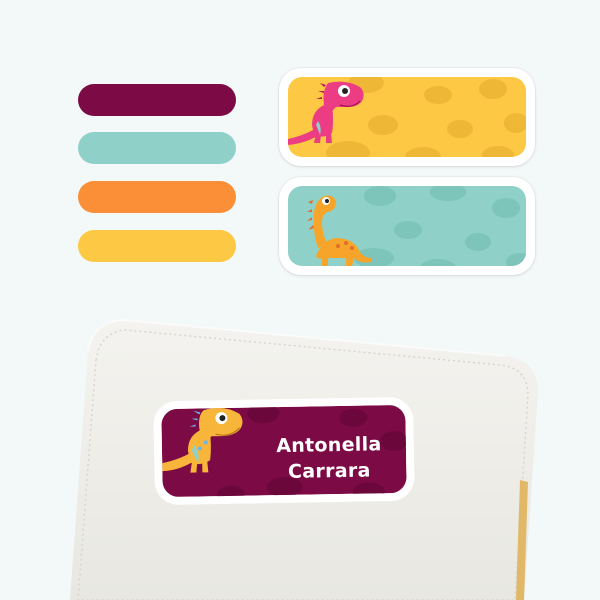 The image size is (600, 600). I want to click on first-name: Antonella, so click(329, 445).